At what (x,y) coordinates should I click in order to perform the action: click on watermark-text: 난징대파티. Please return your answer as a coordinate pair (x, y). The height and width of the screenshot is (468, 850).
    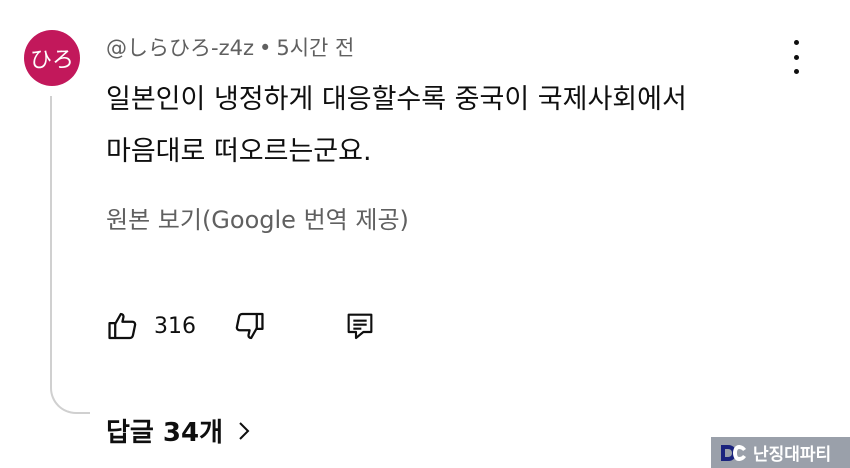
    Looking at the image, I should click on (792, 455).